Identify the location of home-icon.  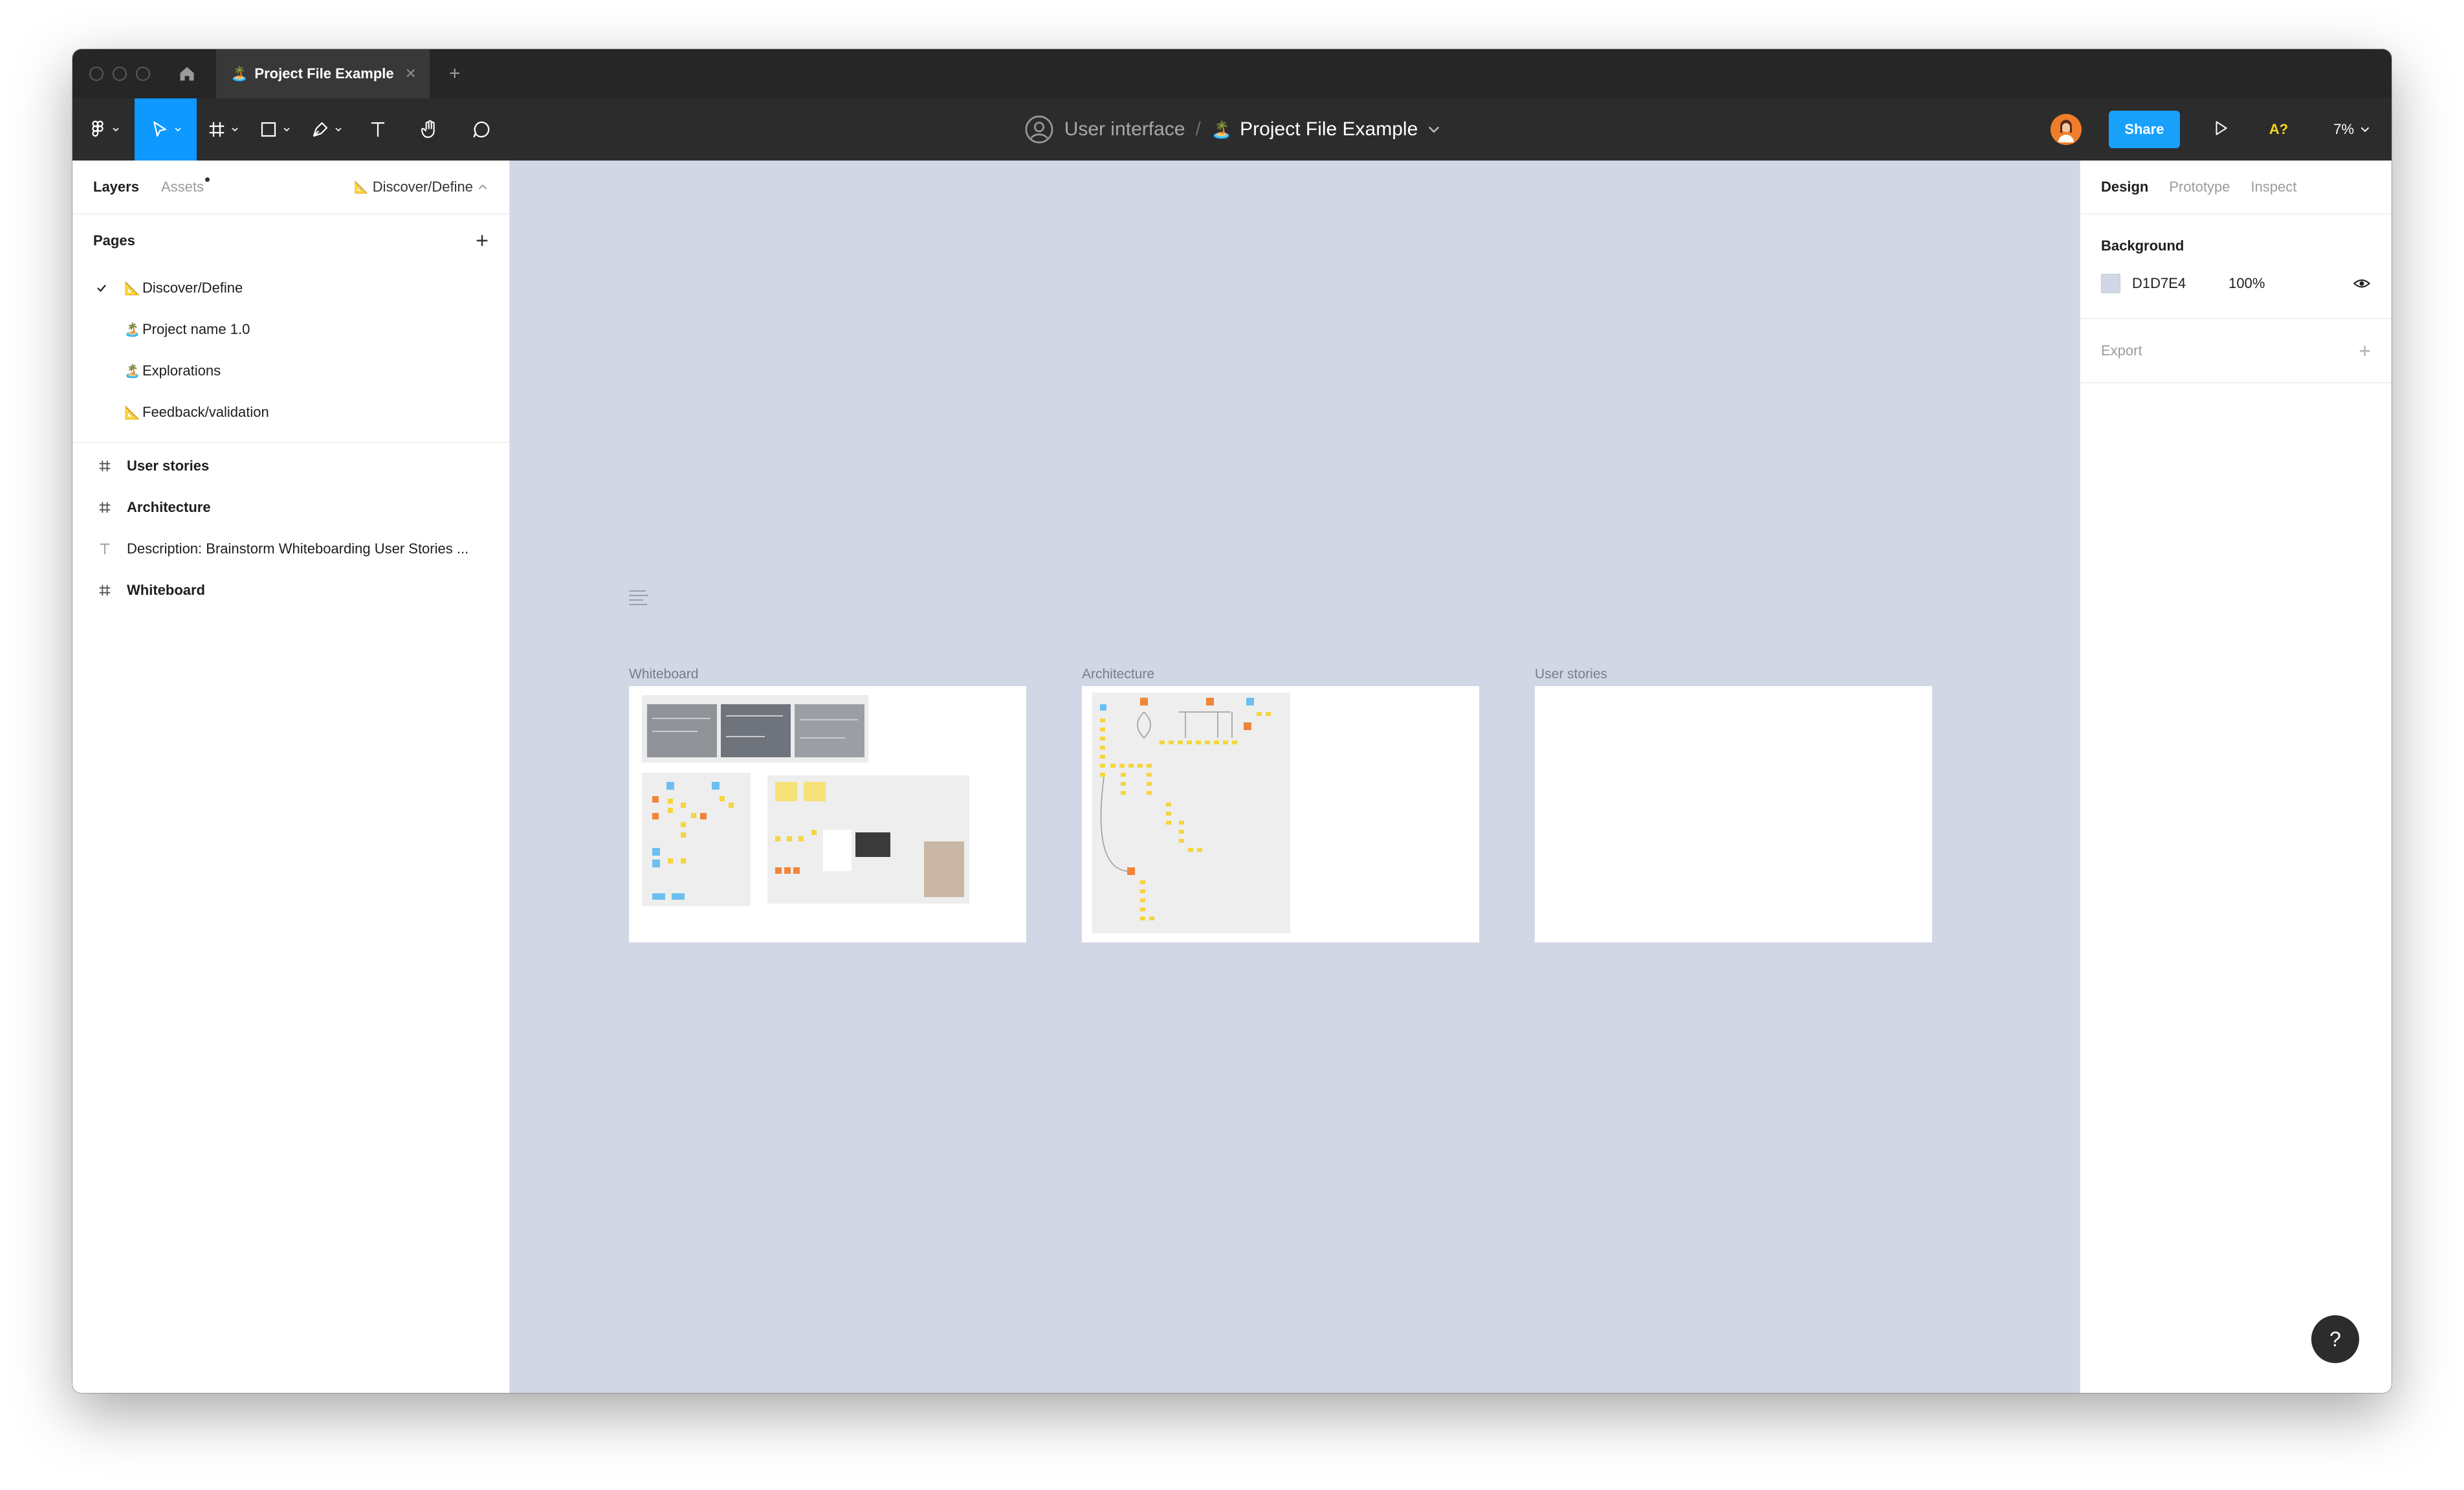
(187, 74).